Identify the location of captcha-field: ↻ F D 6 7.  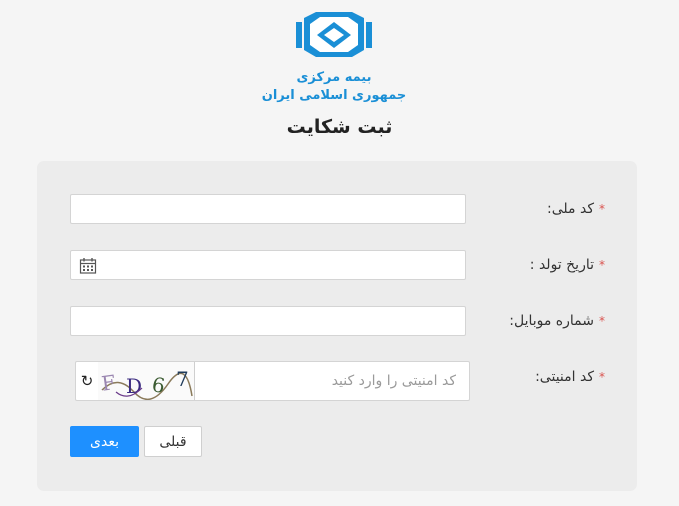
(272, 381).